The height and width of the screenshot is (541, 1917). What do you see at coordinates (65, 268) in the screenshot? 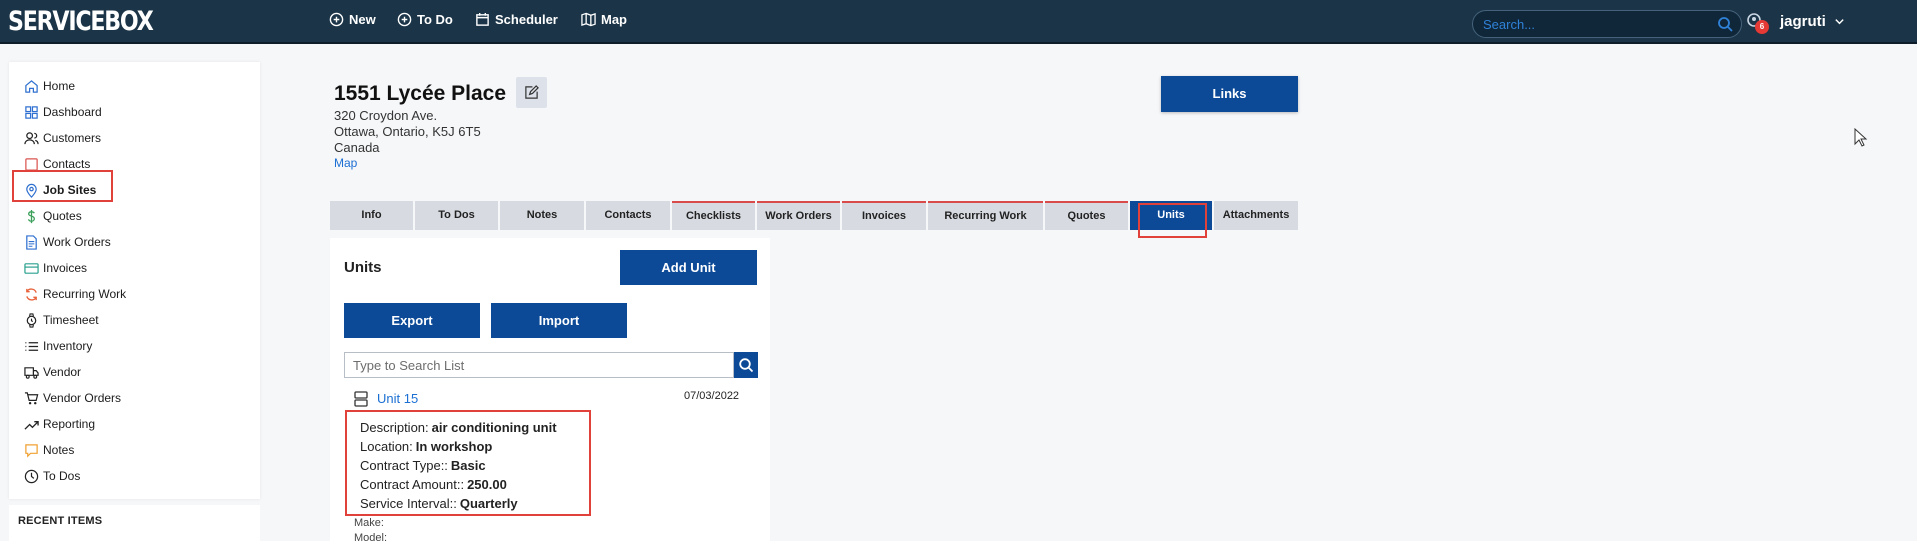
I see `sidebar-item-label: Invoices` at bounding box center [65, 268].